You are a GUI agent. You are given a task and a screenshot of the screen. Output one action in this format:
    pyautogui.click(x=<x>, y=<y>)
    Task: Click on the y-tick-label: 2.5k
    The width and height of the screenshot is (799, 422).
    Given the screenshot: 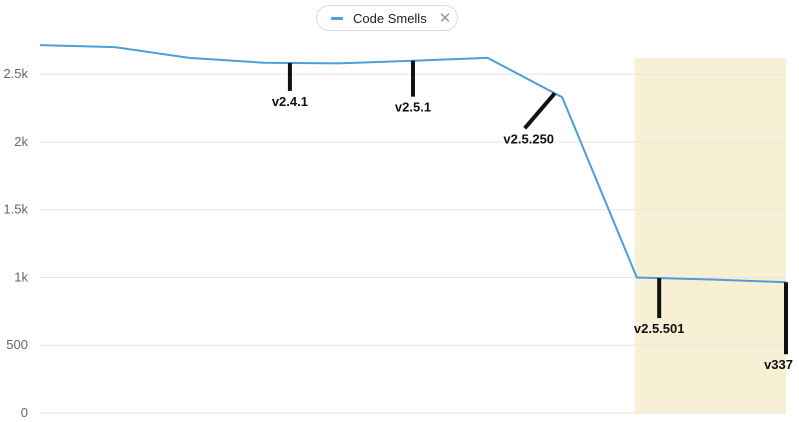 What is the action you would take?
    pyautogui.click(x=15, y=73)
    